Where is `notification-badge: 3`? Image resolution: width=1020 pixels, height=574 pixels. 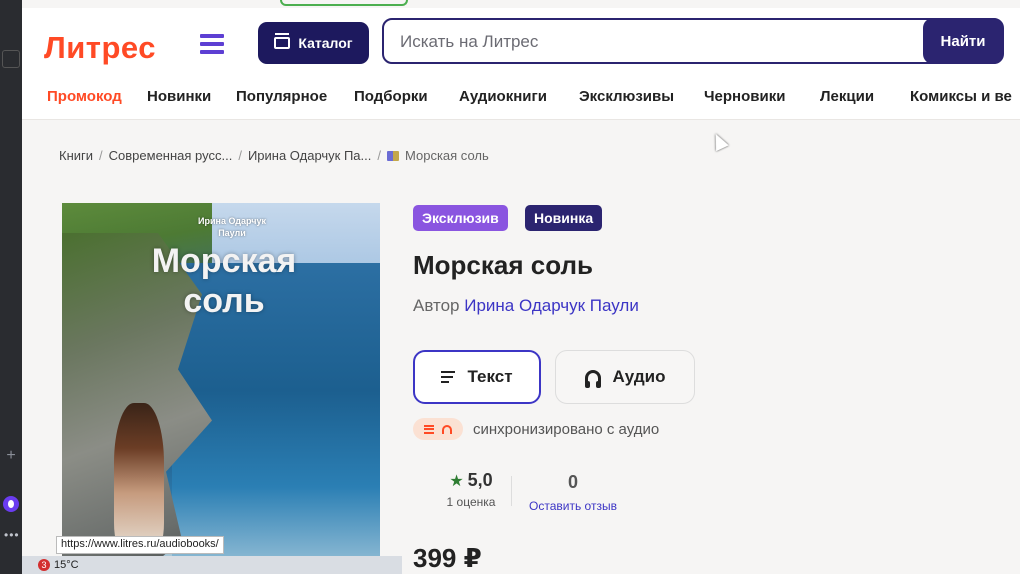
notification-badge: 3 is located at coordinates (44, 565).